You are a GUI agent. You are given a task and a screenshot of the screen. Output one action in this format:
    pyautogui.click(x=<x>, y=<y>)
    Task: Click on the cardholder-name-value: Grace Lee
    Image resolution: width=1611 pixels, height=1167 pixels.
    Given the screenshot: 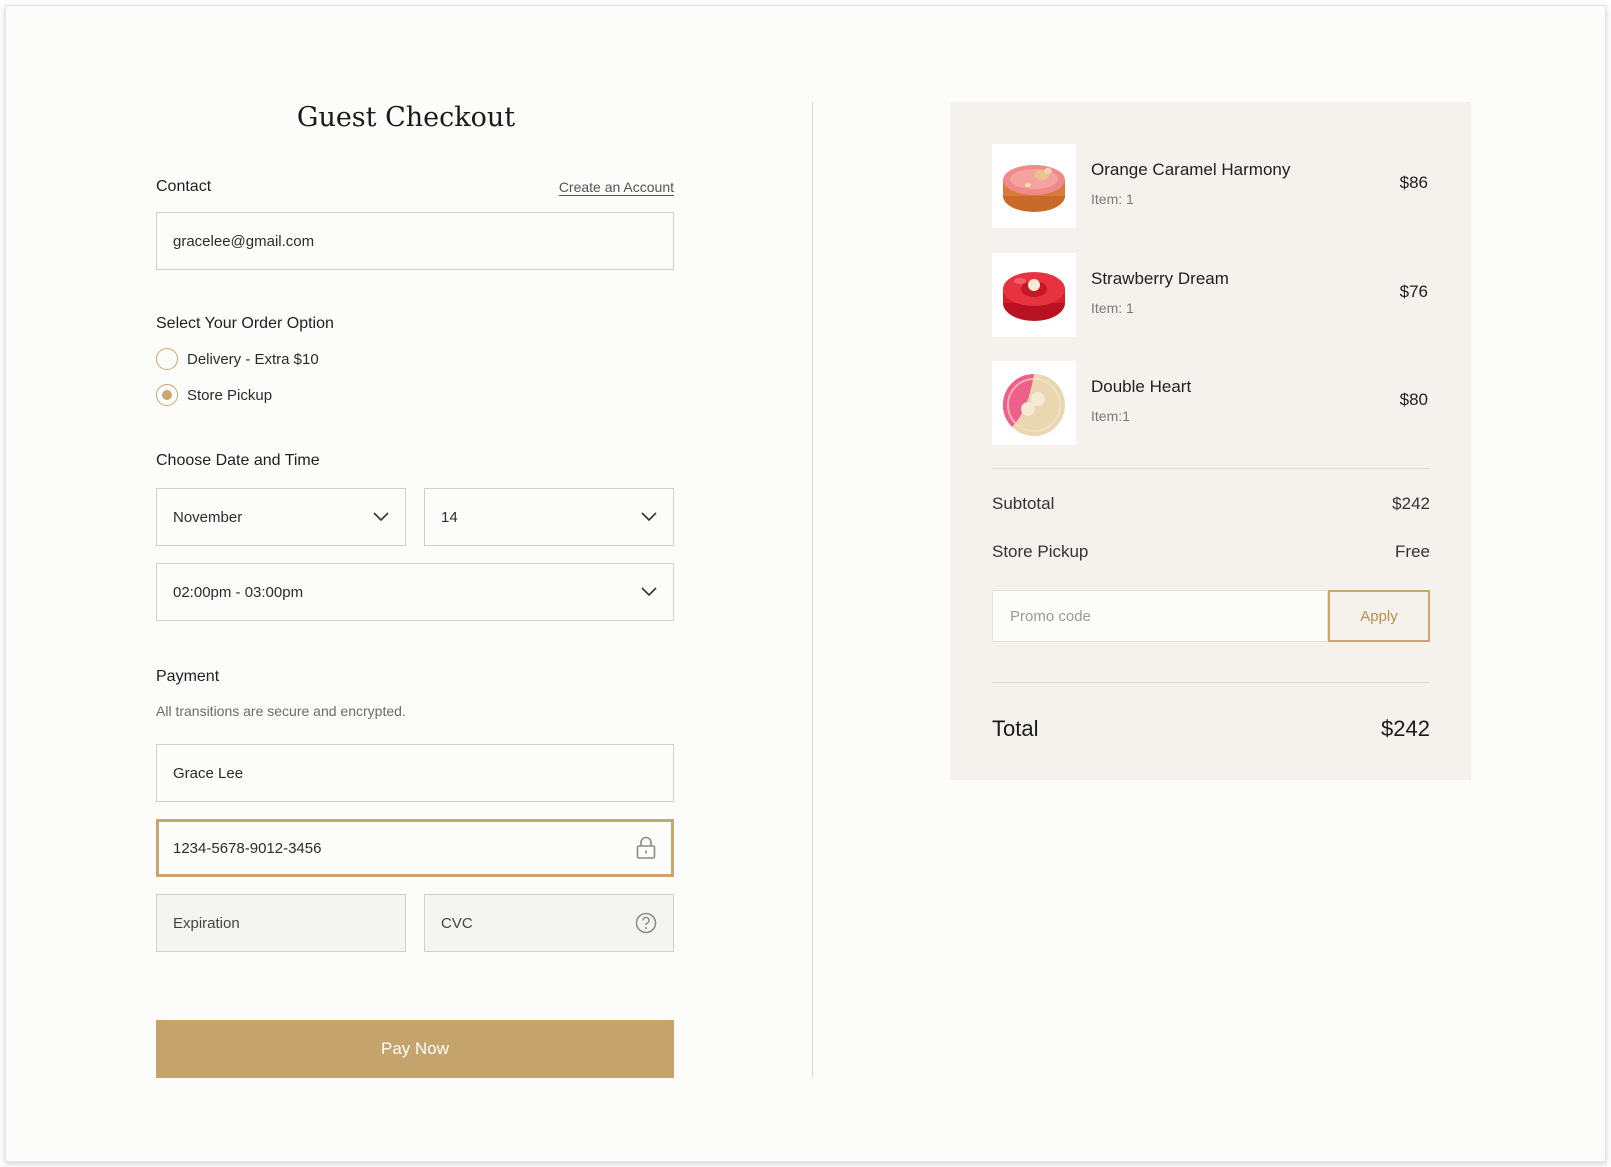 What is the action you would take?
    pyautogui.click(x=208, y=773)
    